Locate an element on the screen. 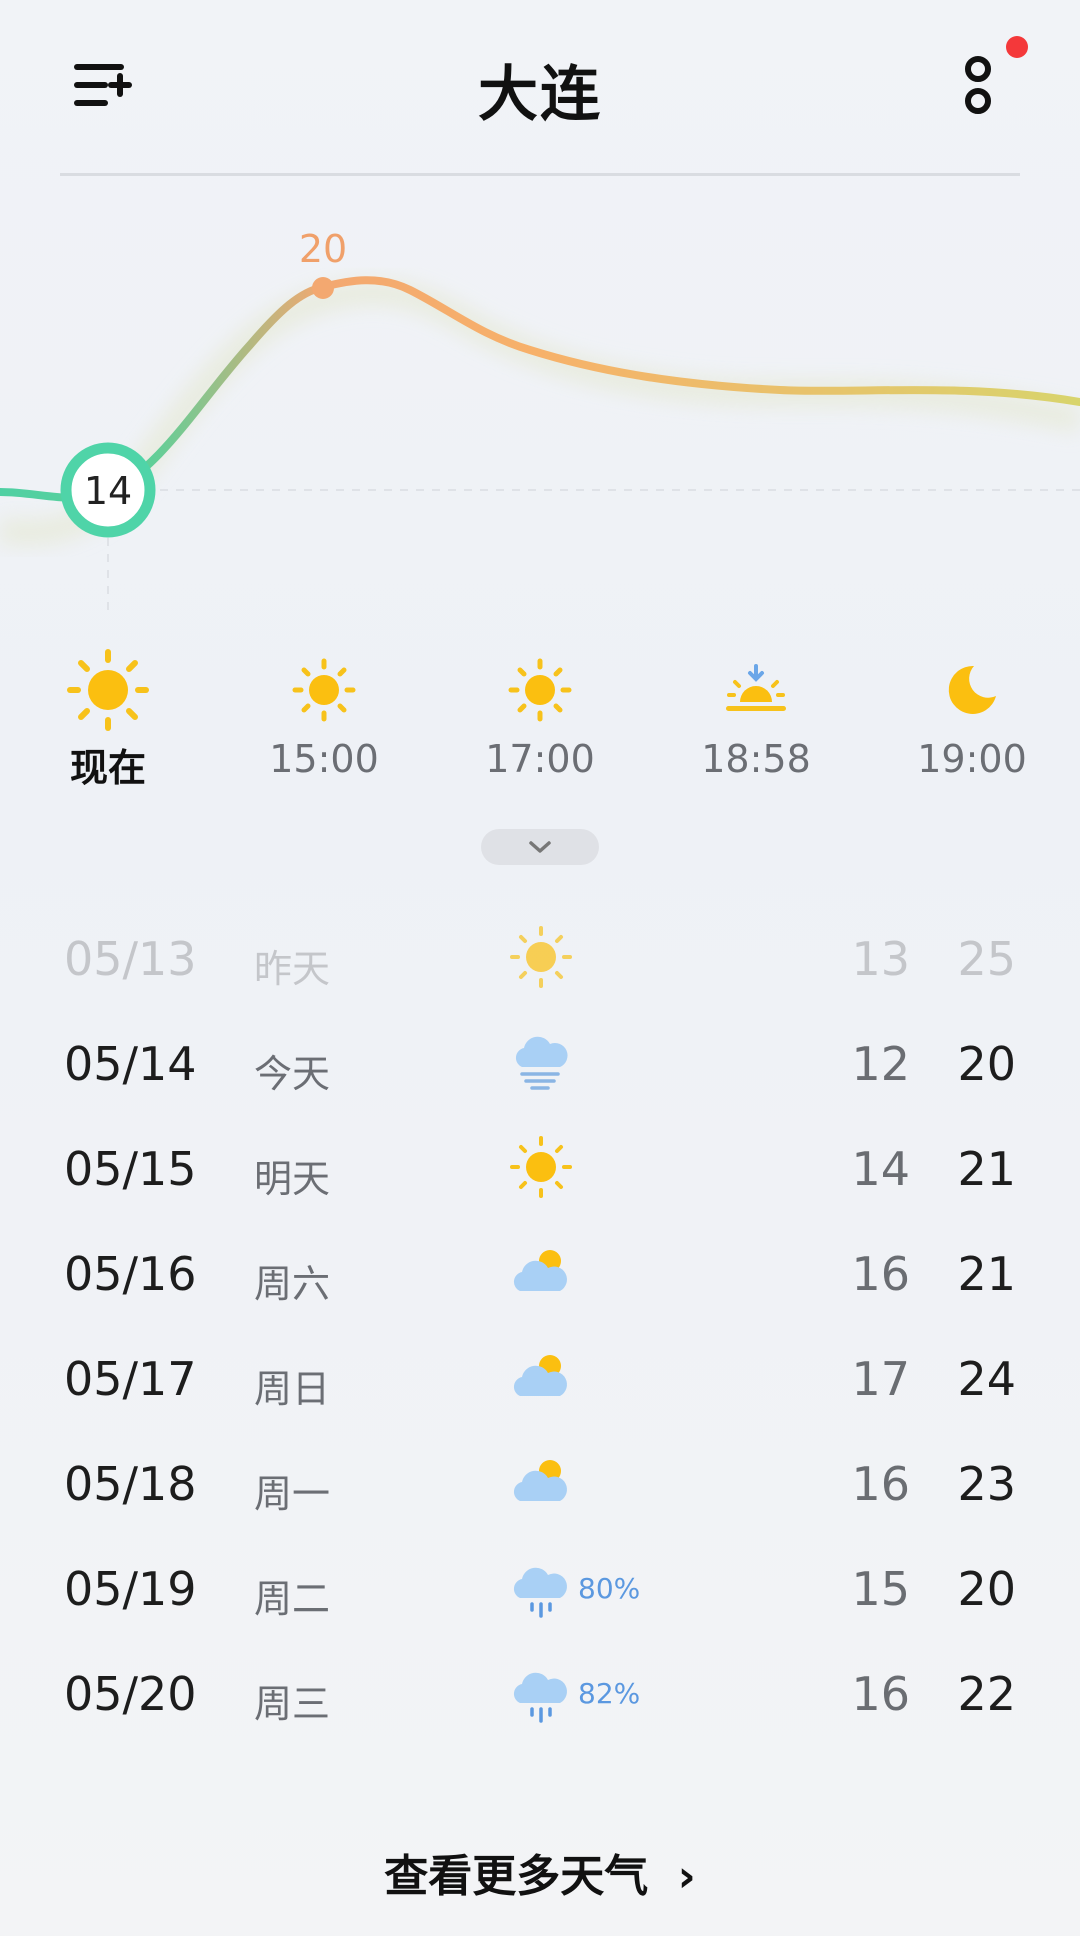 The height and width of the screenshot is (1936, 1080). day-low-temp: 14 is located at coordinates (880, 1169).